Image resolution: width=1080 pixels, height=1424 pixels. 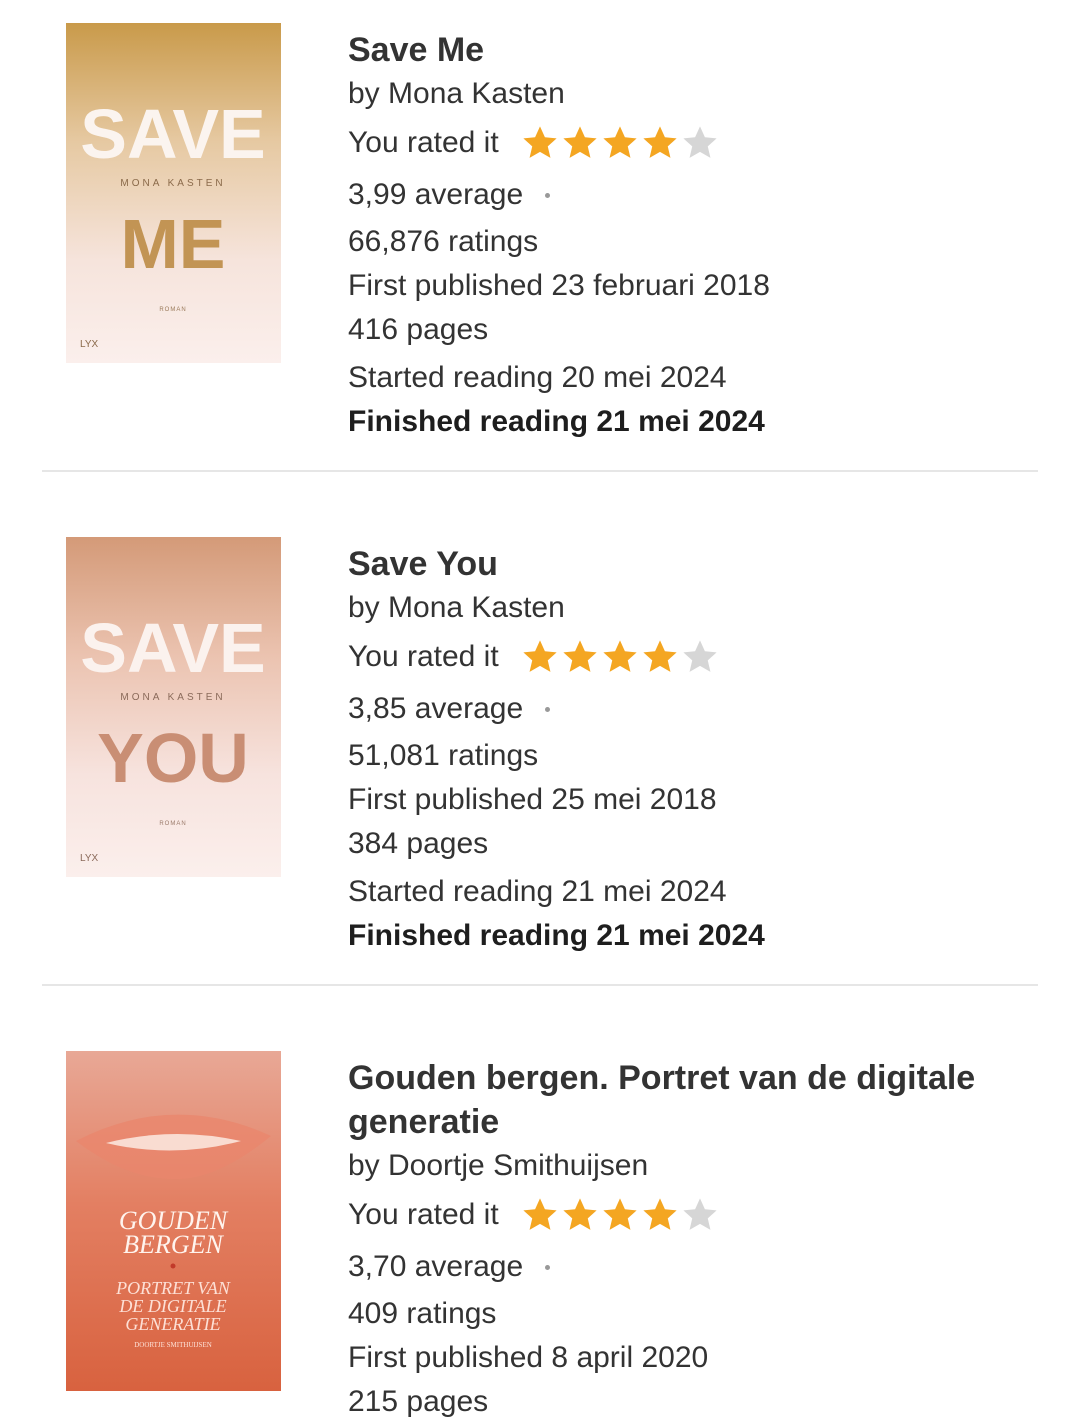 I want to click on book-cover-save-you: SAVE MONA KASTEN YOU ROMAN LYX, so click(x=173, y=707).